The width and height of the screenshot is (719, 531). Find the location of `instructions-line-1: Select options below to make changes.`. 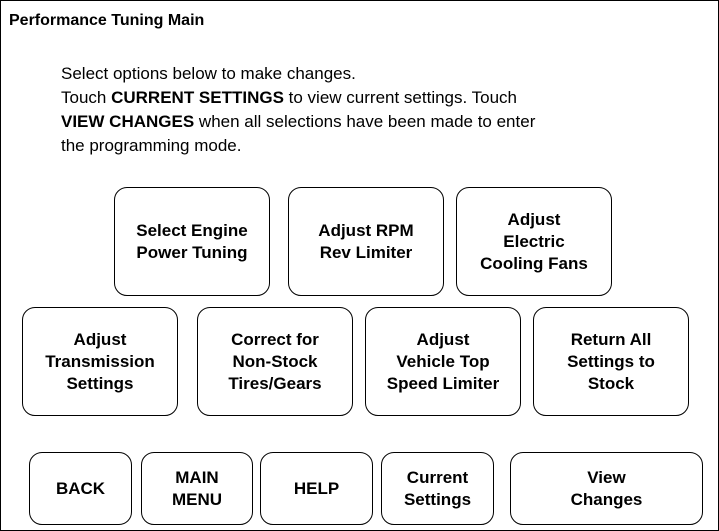

instructions-line-1: Select options below to make changes. is located at coordinates (208, 73).